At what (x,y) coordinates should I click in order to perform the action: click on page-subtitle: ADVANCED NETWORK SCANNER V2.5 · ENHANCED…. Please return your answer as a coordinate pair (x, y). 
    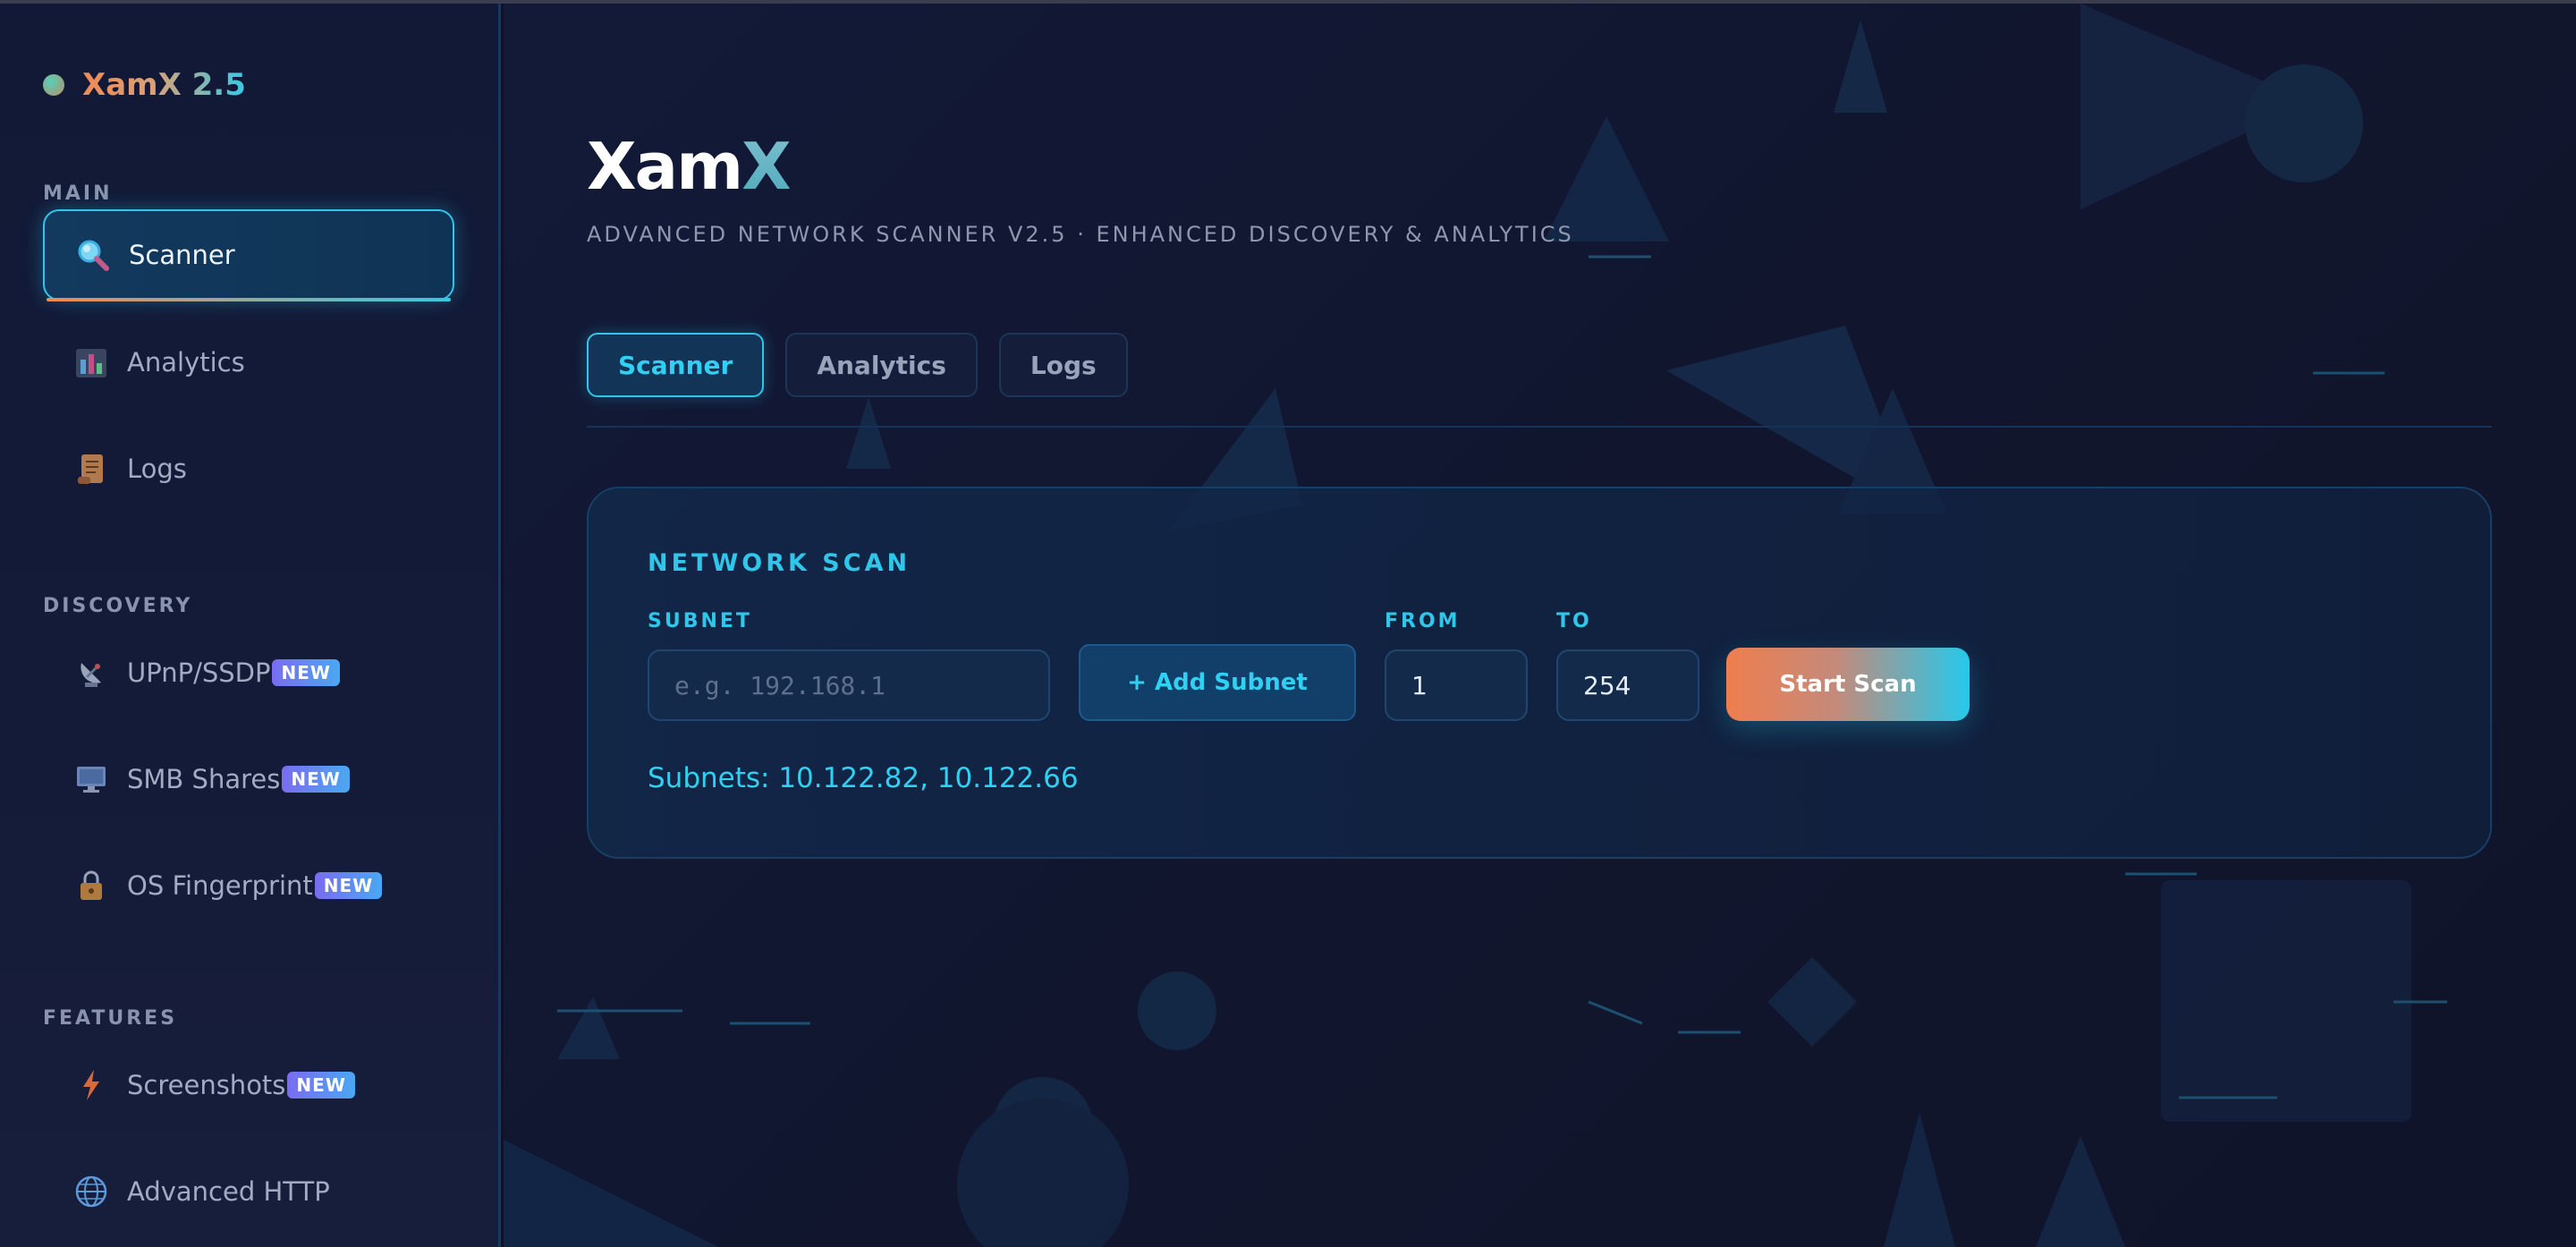
    Looking at the image, I should click on (1080, 234).